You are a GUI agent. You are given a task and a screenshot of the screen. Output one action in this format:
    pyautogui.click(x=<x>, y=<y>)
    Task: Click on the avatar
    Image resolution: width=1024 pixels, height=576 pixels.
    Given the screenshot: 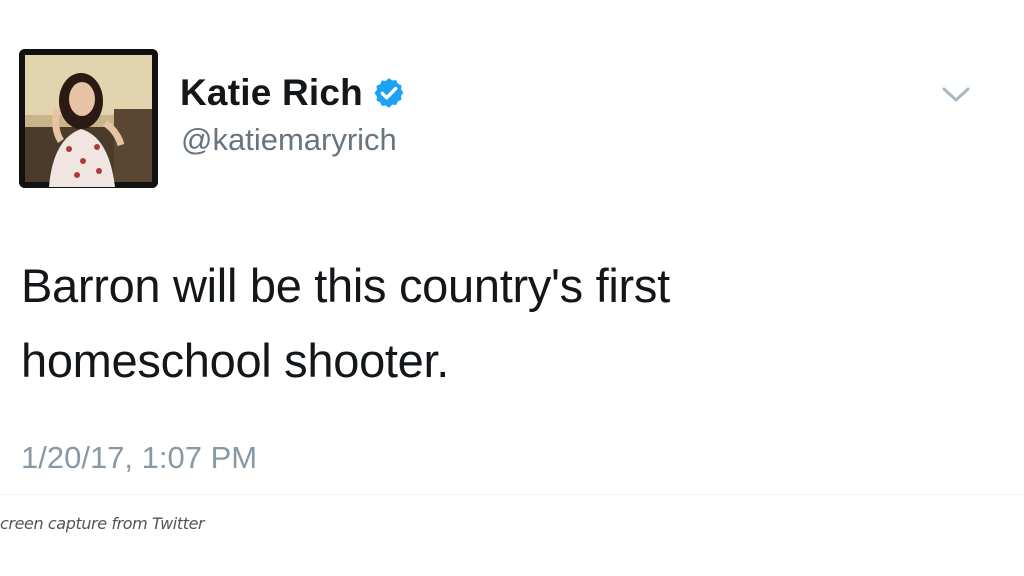 What is the action you would take?
    pyautogui.click(x=88, y=118)
    